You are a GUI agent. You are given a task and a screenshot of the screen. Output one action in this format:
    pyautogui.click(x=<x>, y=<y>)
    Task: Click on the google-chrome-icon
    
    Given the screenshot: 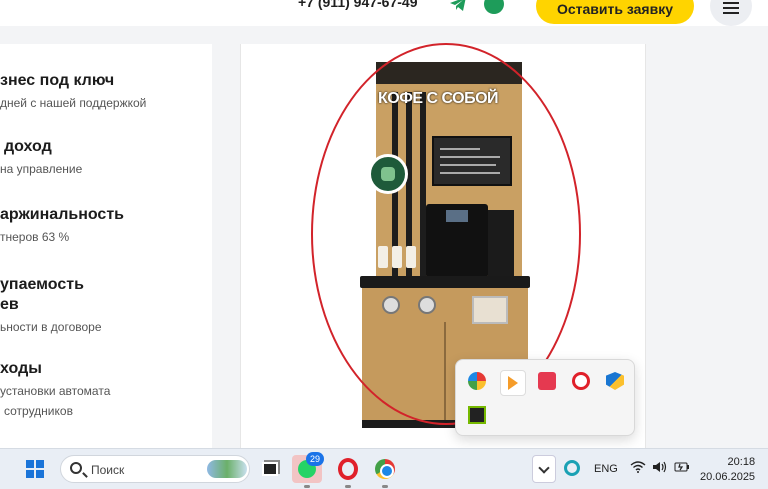 What is the action you would take?
    pyautogui.click(x=477, y=381)
    